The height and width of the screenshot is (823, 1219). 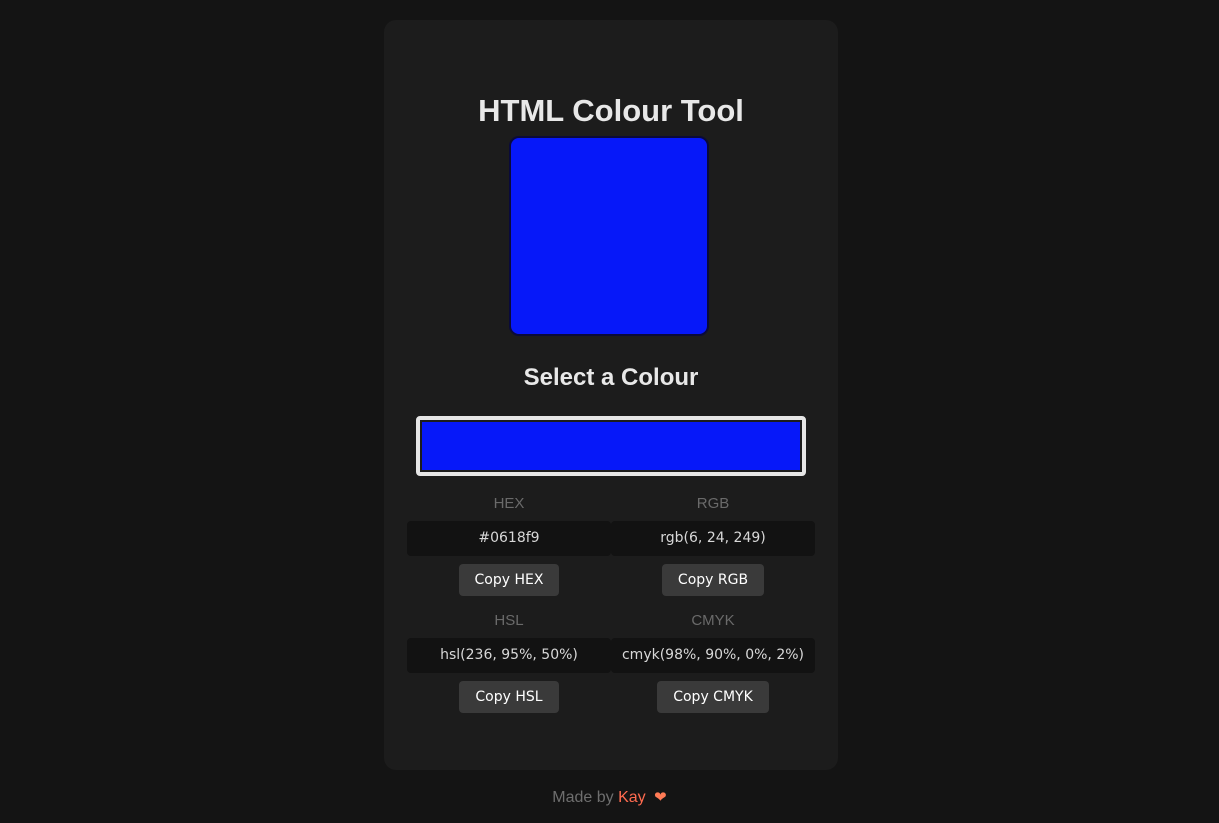 What do you see at coordinates (509, 580) in the screenshot?
I see `copy-hex-button: Copy HEX` at bounding box center [509, 580].